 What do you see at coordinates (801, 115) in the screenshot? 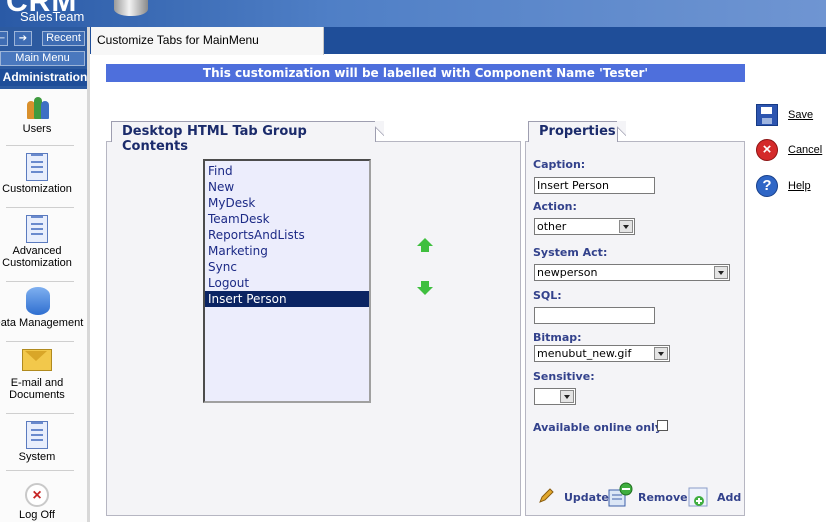
I see `save-label: Save` at bounding box center [801, 115].